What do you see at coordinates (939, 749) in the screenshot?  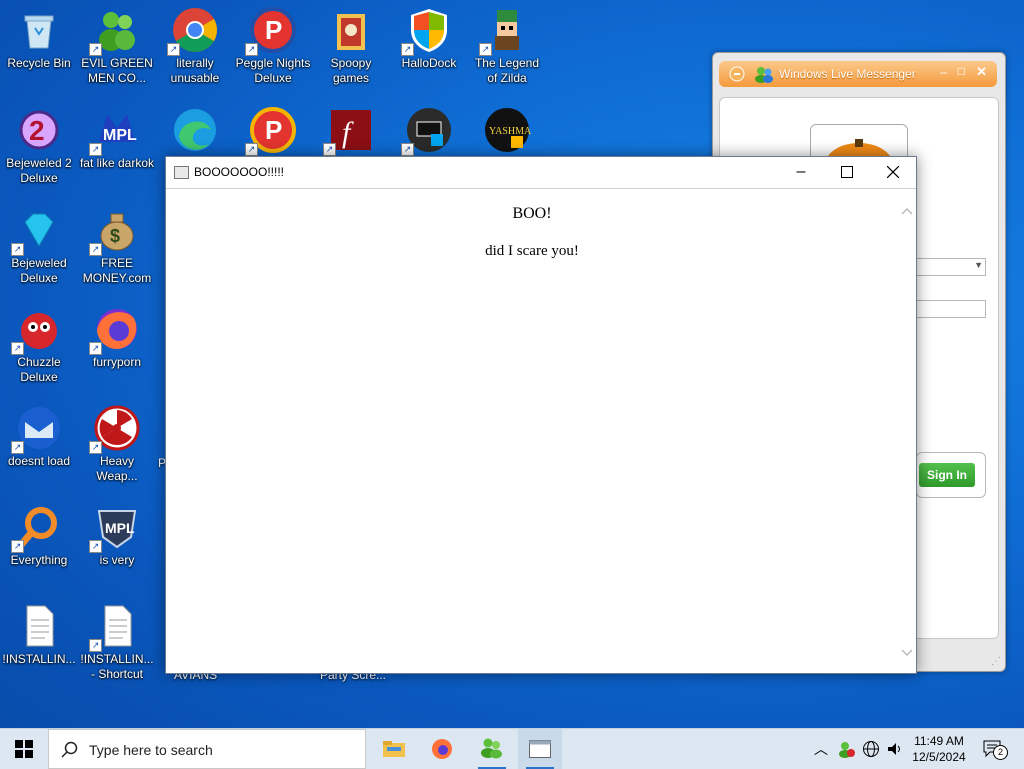 I see `taskbar-clock: 11:49 AM 12/5/2024` at bounding box center [939, 749].